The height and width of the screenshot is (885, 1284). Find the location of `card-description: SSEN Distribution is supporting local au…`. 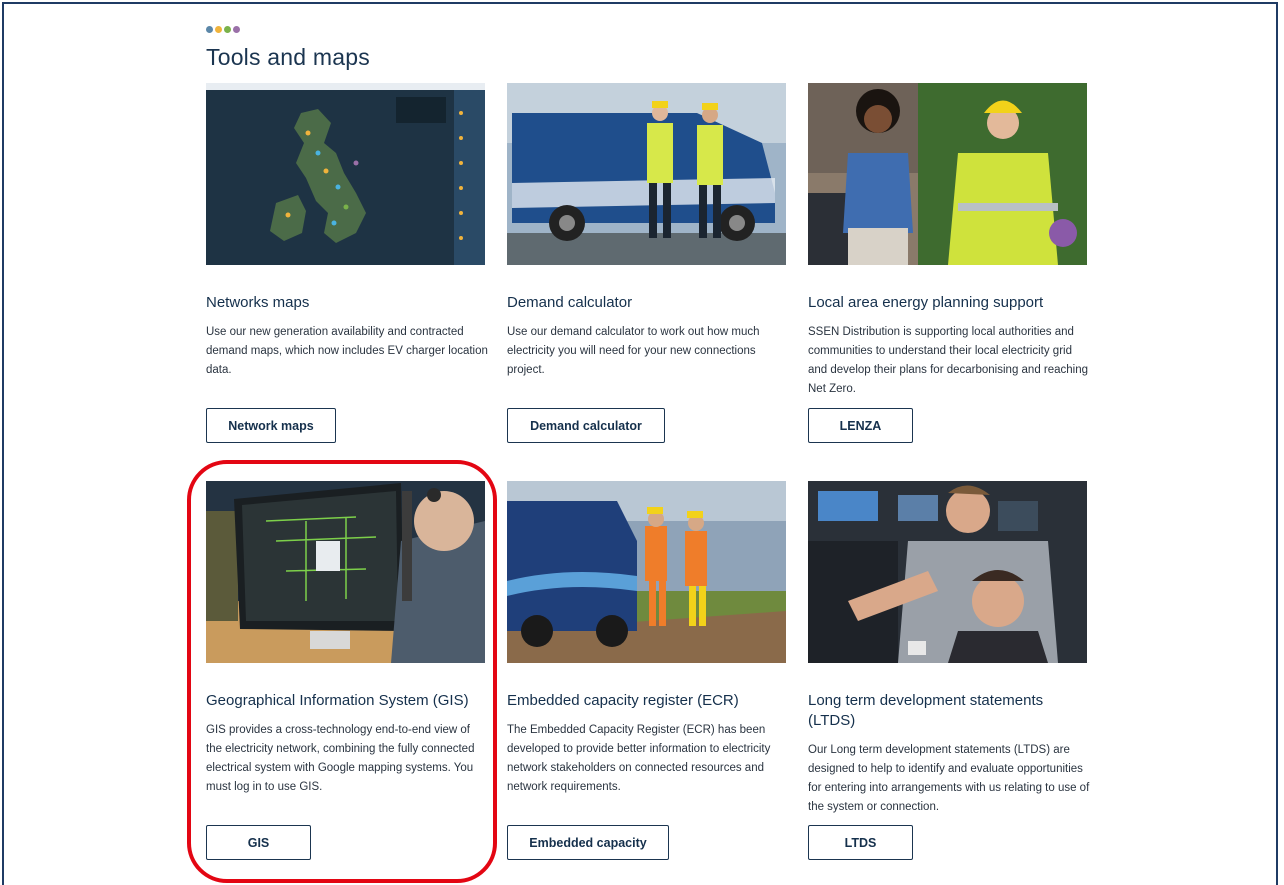

card-description: SSEN Distribution is supporting local au… is located at coordinates (948, 360).